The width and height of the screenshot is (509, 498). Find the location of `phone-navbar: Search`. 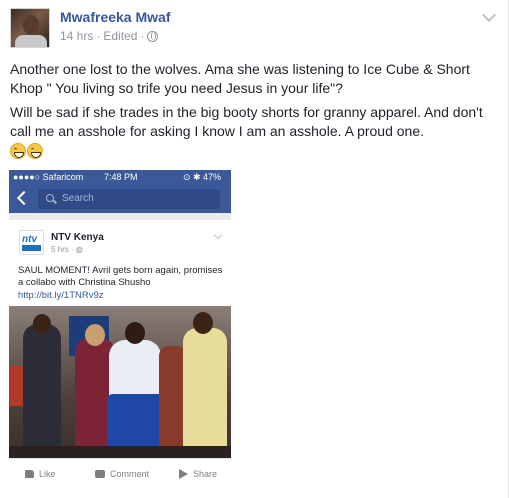

phone-navbar: Search is located at coordinates (120, 199).